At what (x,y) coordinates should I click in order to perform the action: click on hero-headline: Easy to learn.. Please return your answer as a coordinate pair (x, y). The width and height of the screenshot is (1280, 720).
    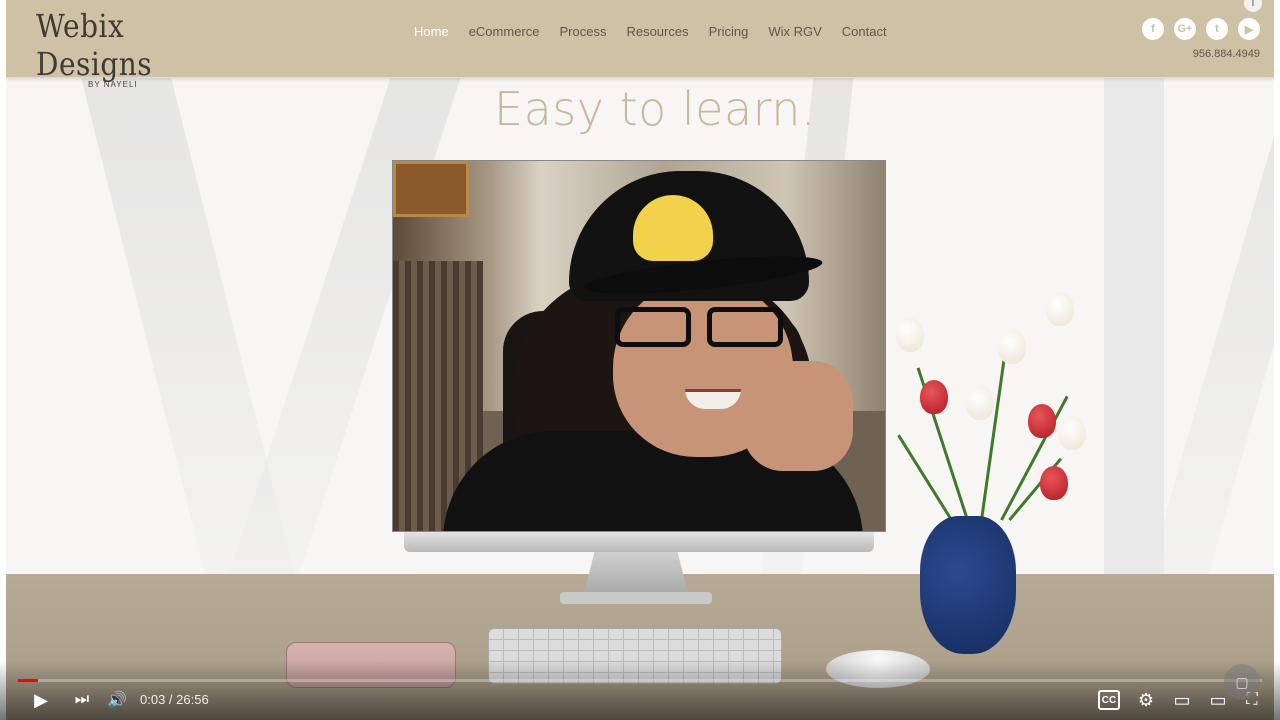
    Looking at the image, I should click on (655, 109).